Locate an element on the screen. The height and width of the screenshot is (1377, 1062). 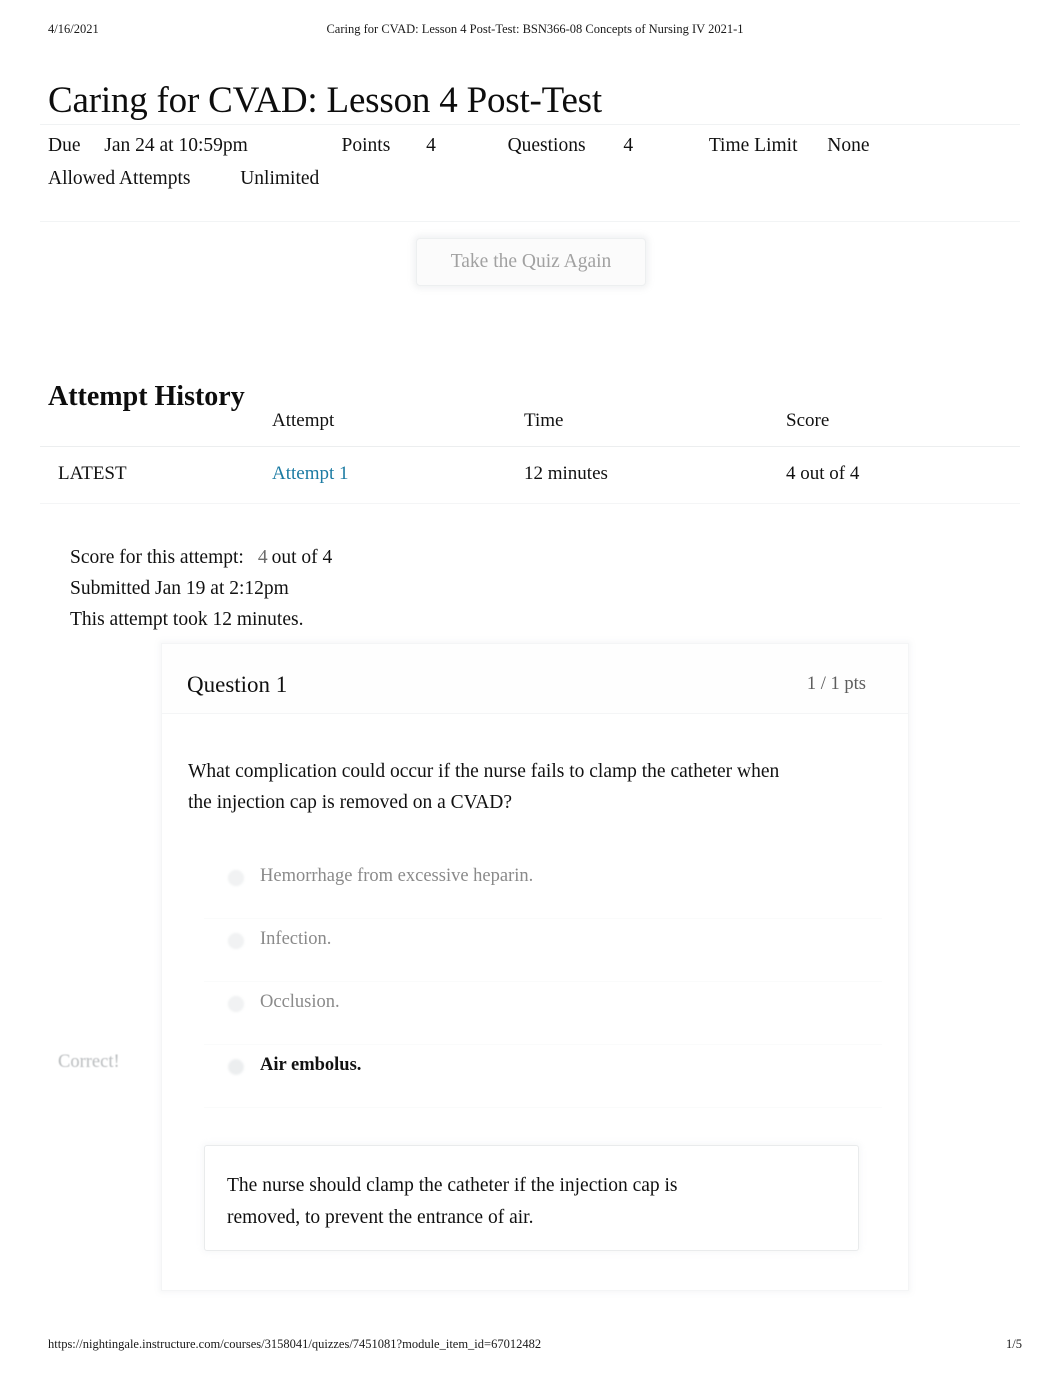
take-quiz-again-button: Take the Quiz Again is located at coordinates (531, 262).